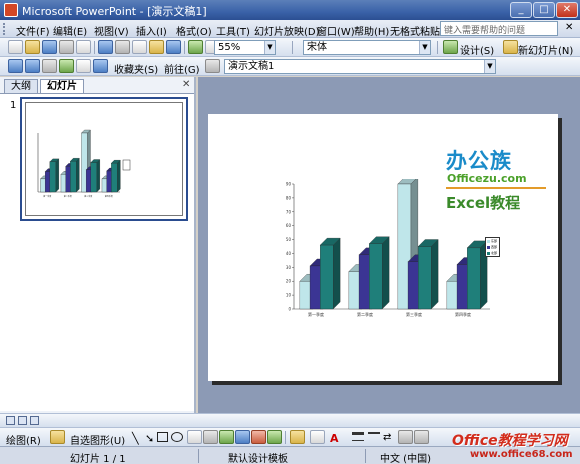 Image resolution: width=580 pixels, height=464 pixels. I want to click on design-button: 设计(S), so click(477, 49).